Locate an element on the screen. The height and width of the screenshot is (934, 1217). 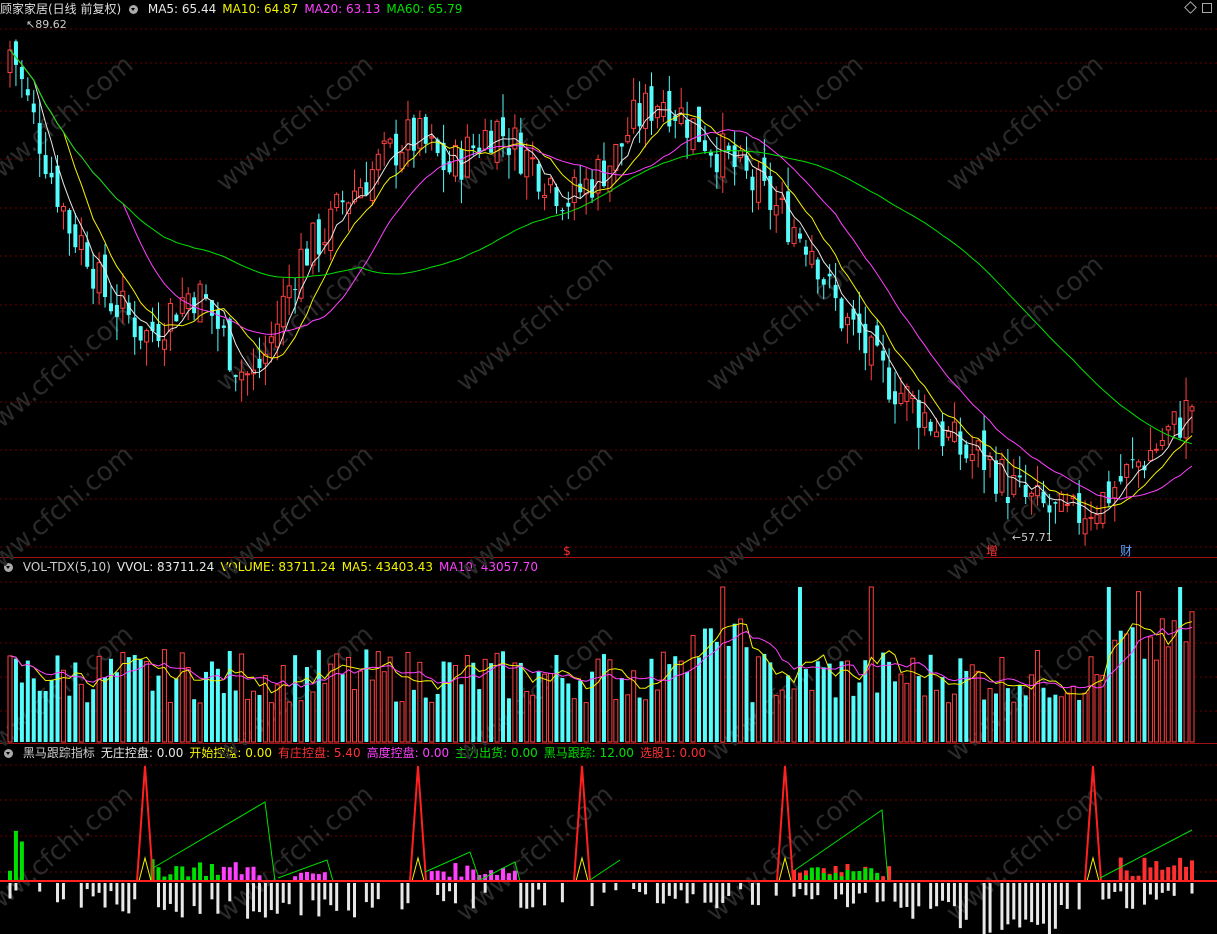
stock-name: 顾家家居(日线 前复权) is located at coordinates (60, 9).